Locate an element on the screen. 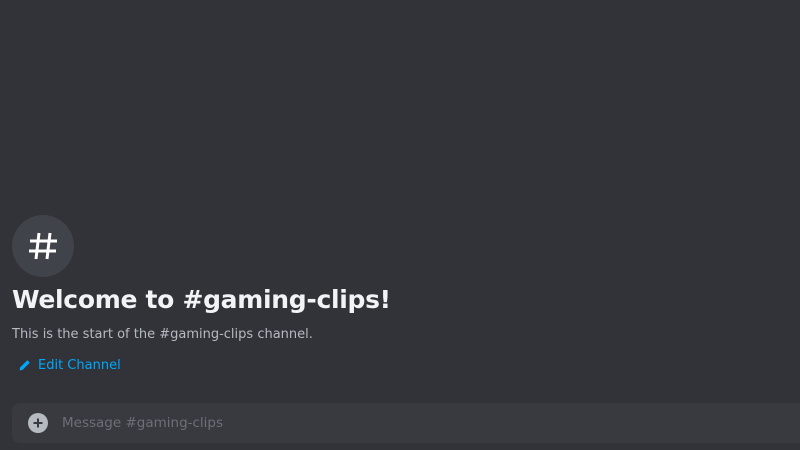 Image resolution: width=800 pixels, height=450 pixels. message-composer is located at coordinates (406, 423).